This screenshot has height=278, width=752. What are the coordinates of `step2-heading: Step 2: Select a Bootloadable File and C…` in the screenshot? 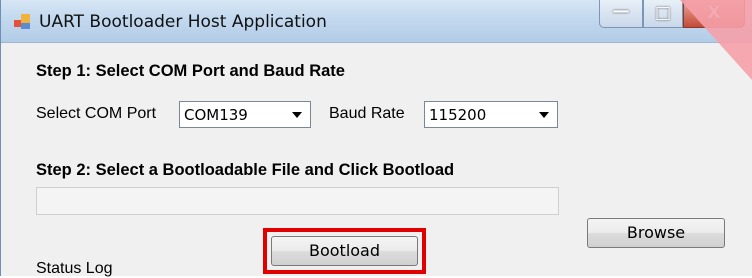 It's located at (245, 170).